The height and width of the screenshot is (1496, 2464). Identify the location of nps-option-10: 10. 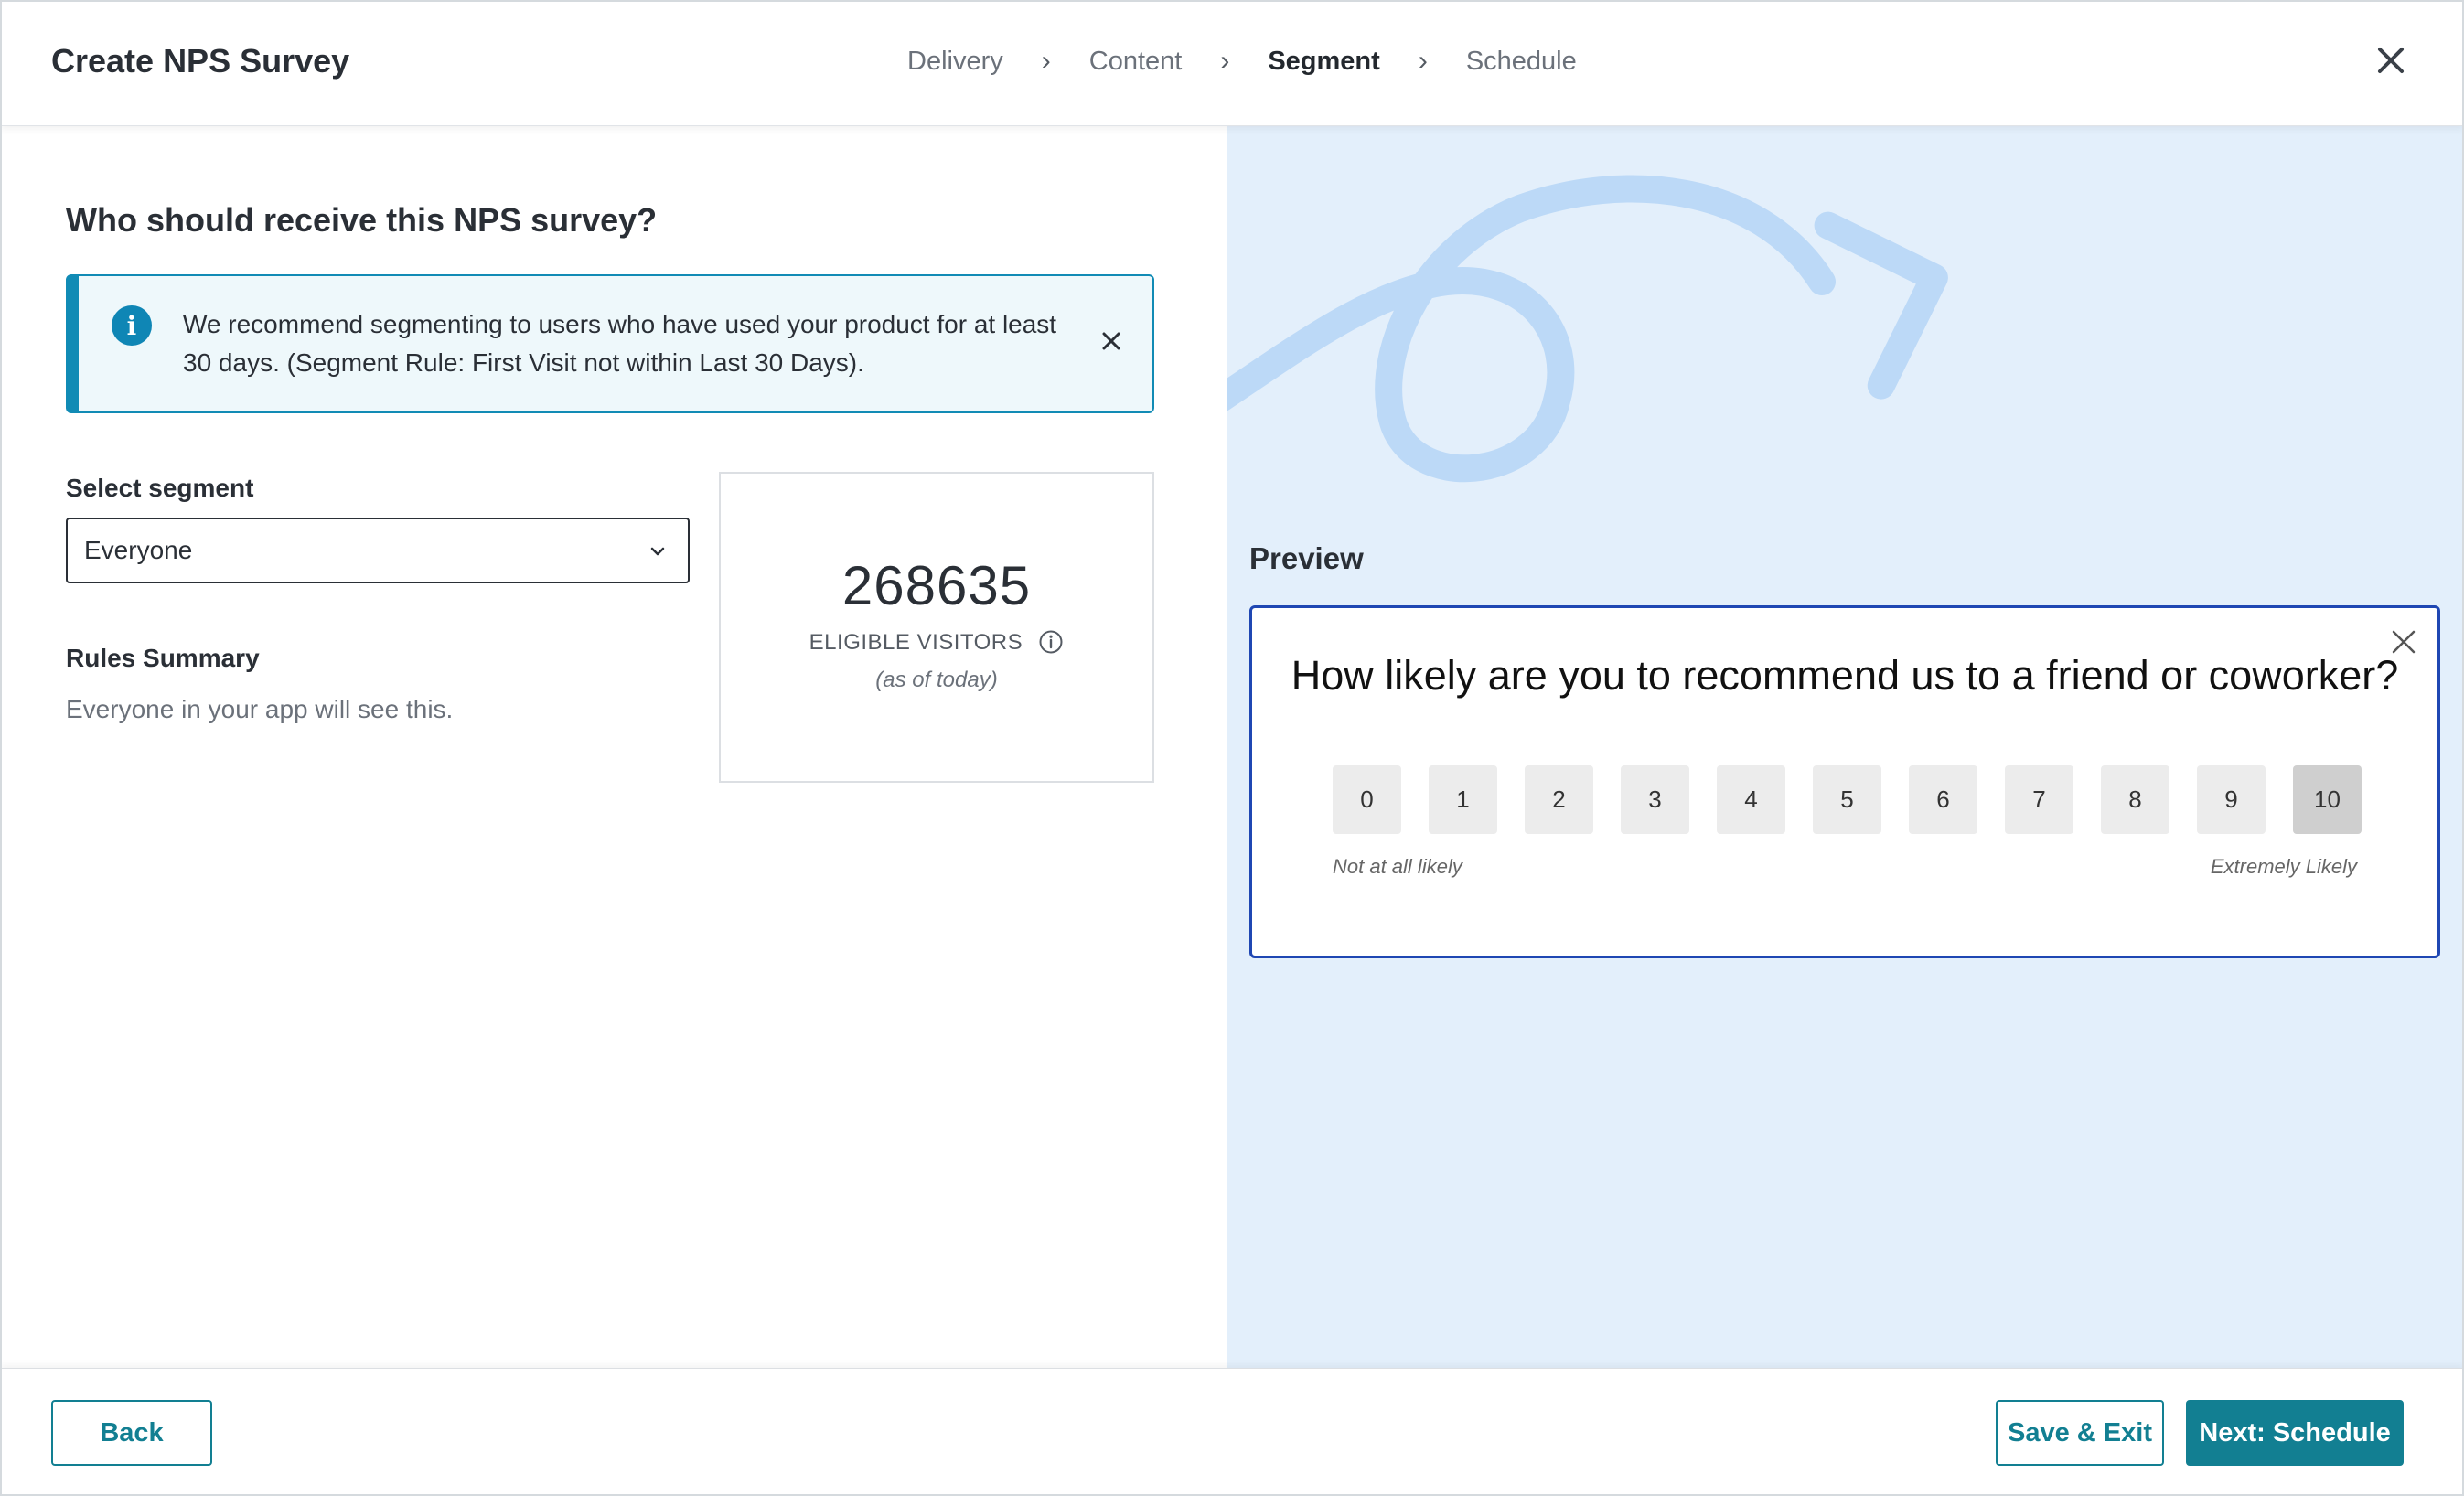
(2328, 799).